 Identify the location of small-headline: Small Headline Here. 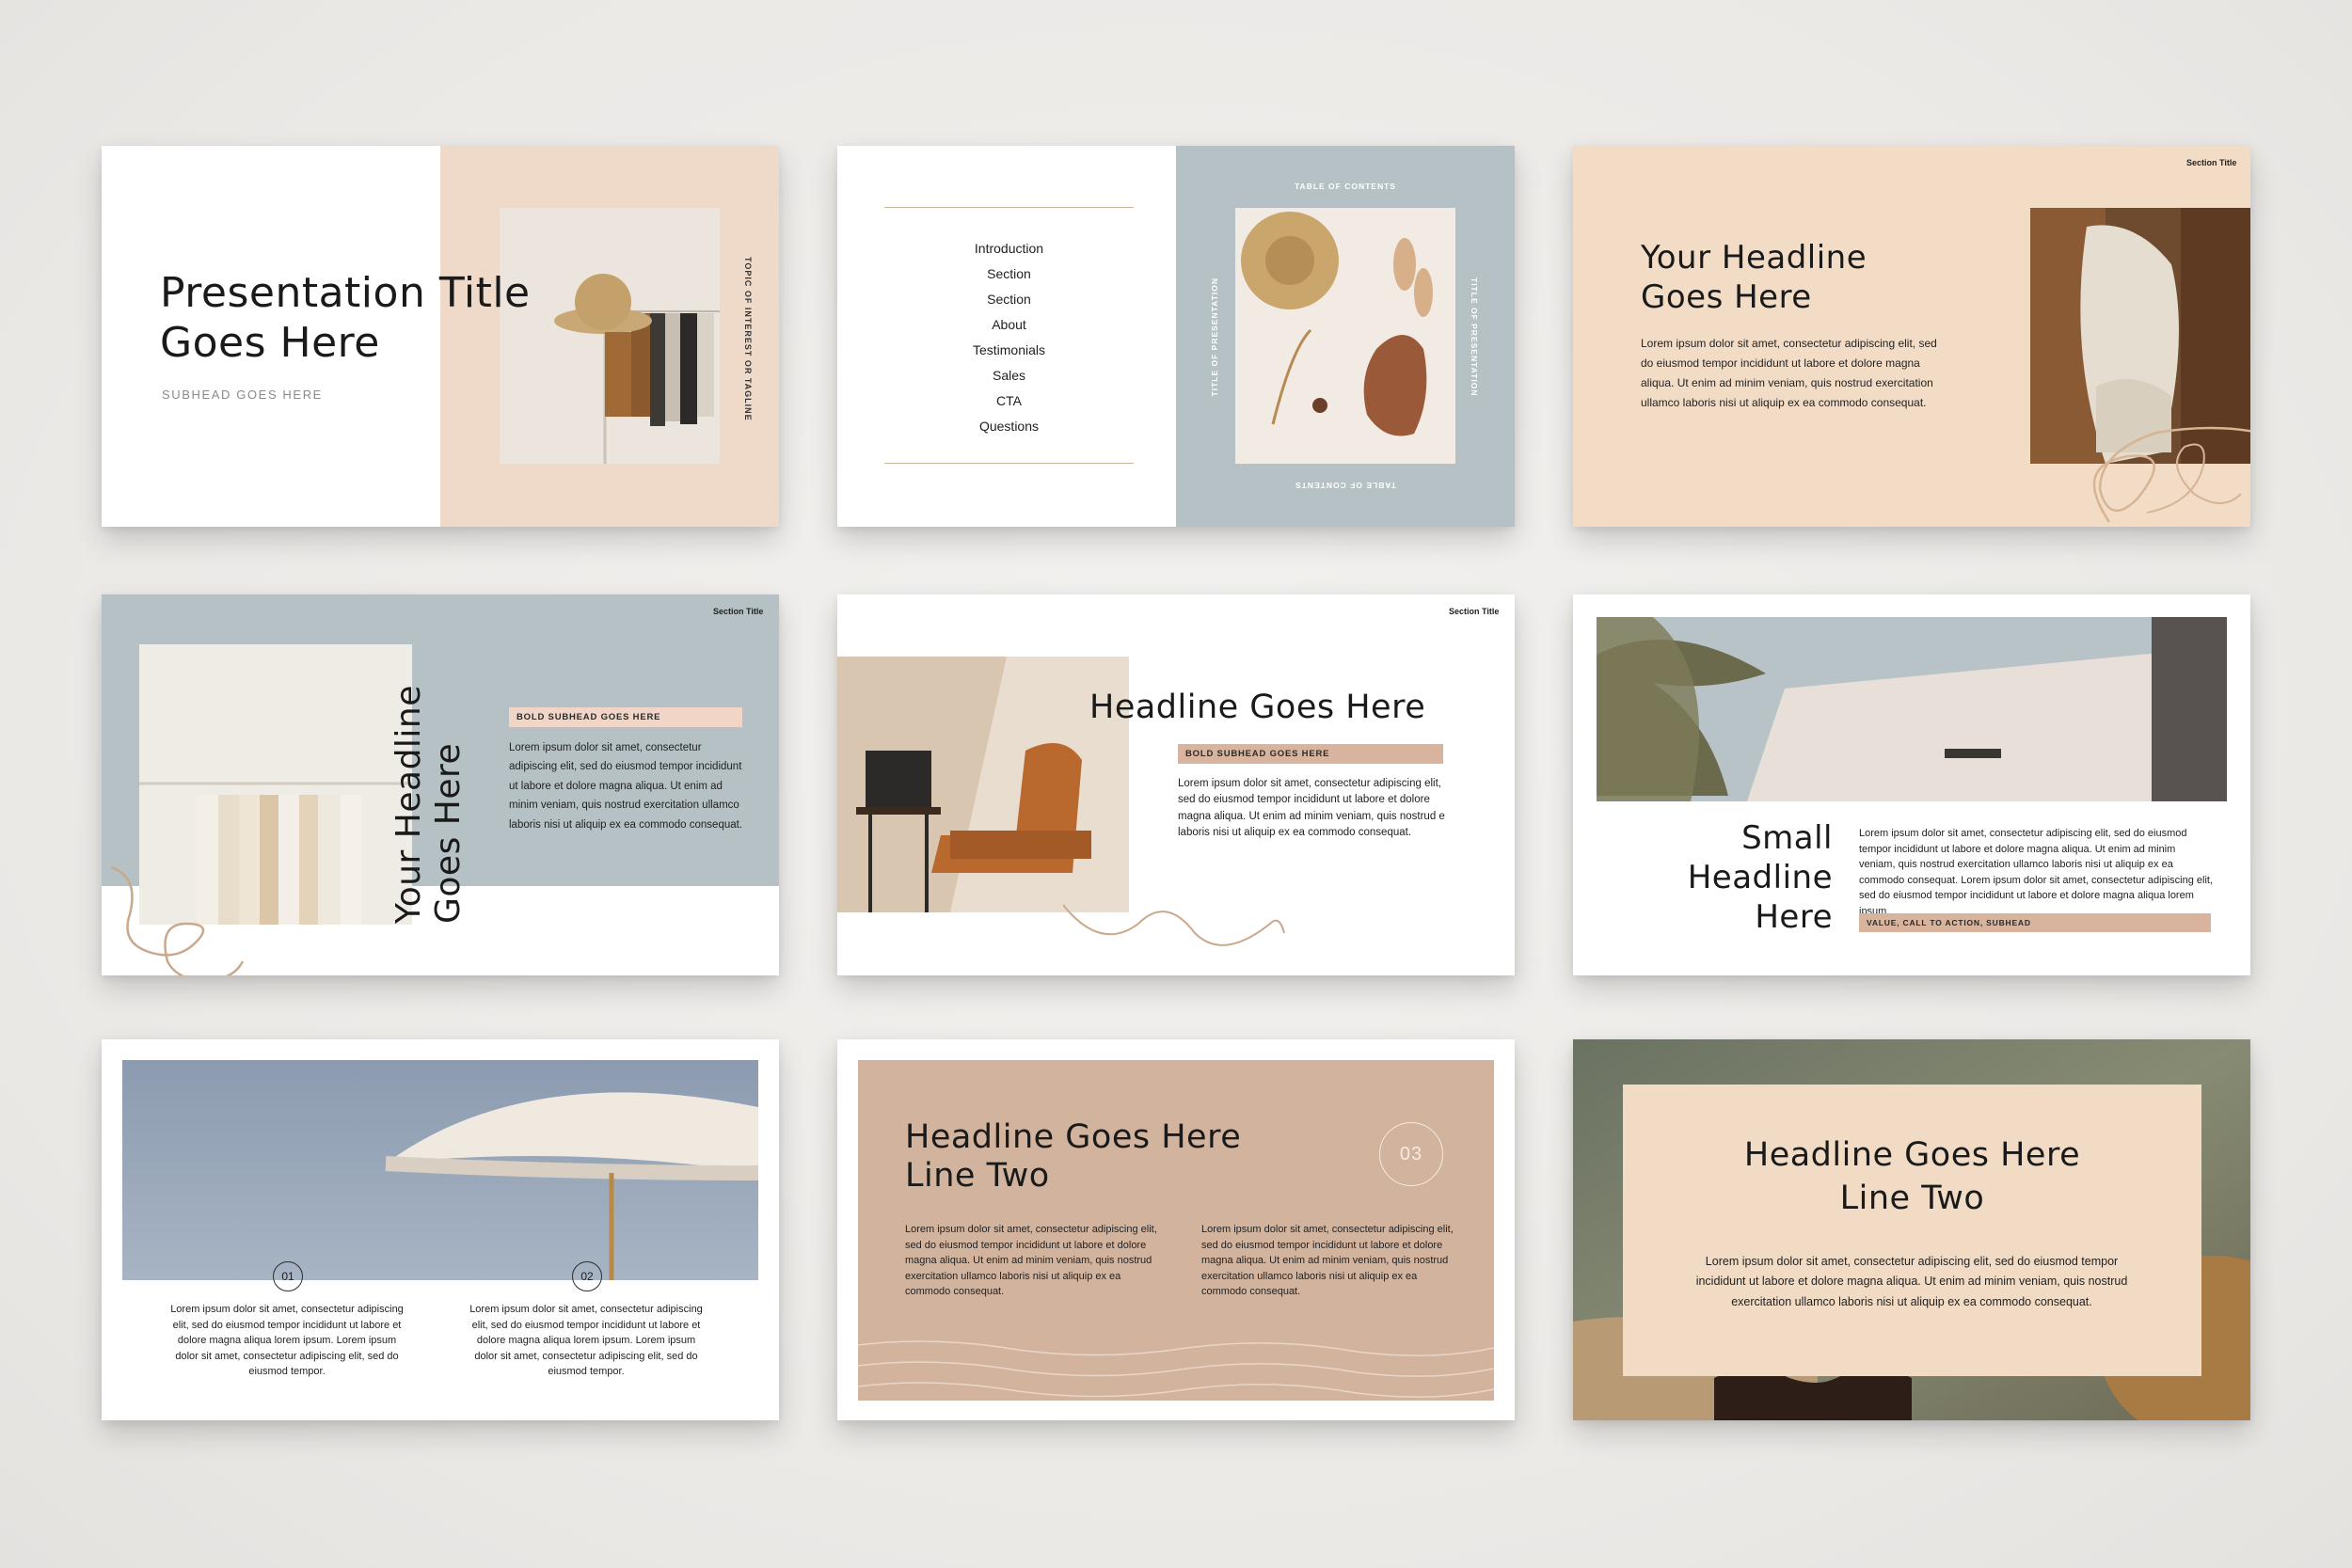
(1740, 877).